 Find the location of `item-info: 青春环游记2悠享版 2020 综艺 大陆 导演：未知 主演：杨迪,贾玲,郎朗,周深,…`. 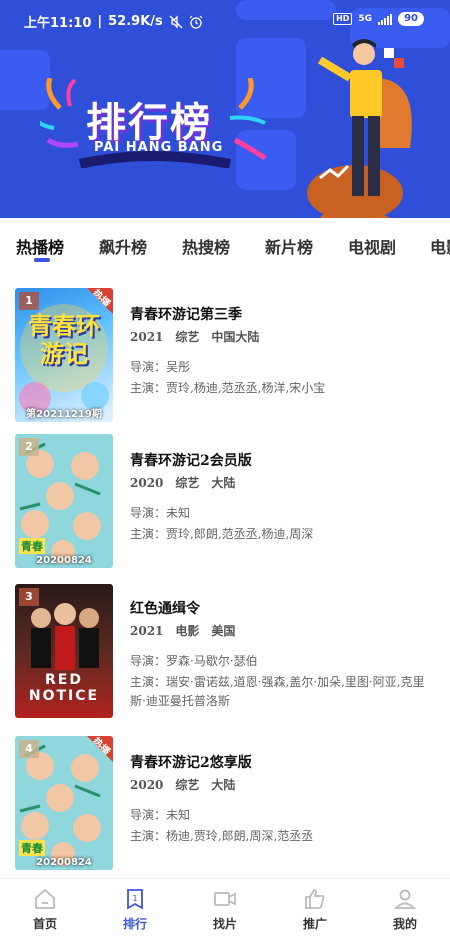

item-info: 青春环游记2悠享版 2020 综艺 大陆 导演：未知 主演：杨迪,贾玲,郎朗,周深,… is located at coordinates (282, 799).